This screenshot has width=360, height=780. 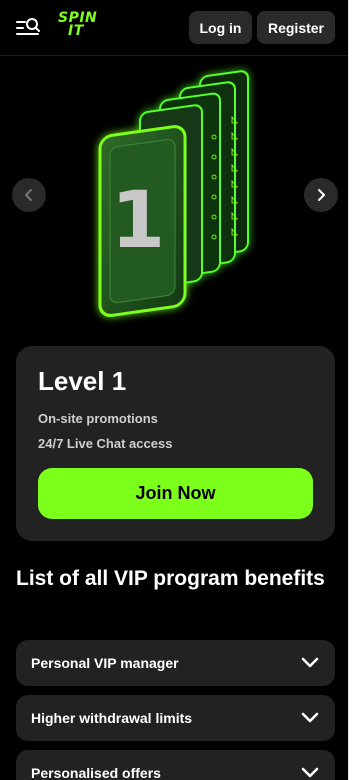 I want to click on login-button: Log in, so click(x=220, y=27).